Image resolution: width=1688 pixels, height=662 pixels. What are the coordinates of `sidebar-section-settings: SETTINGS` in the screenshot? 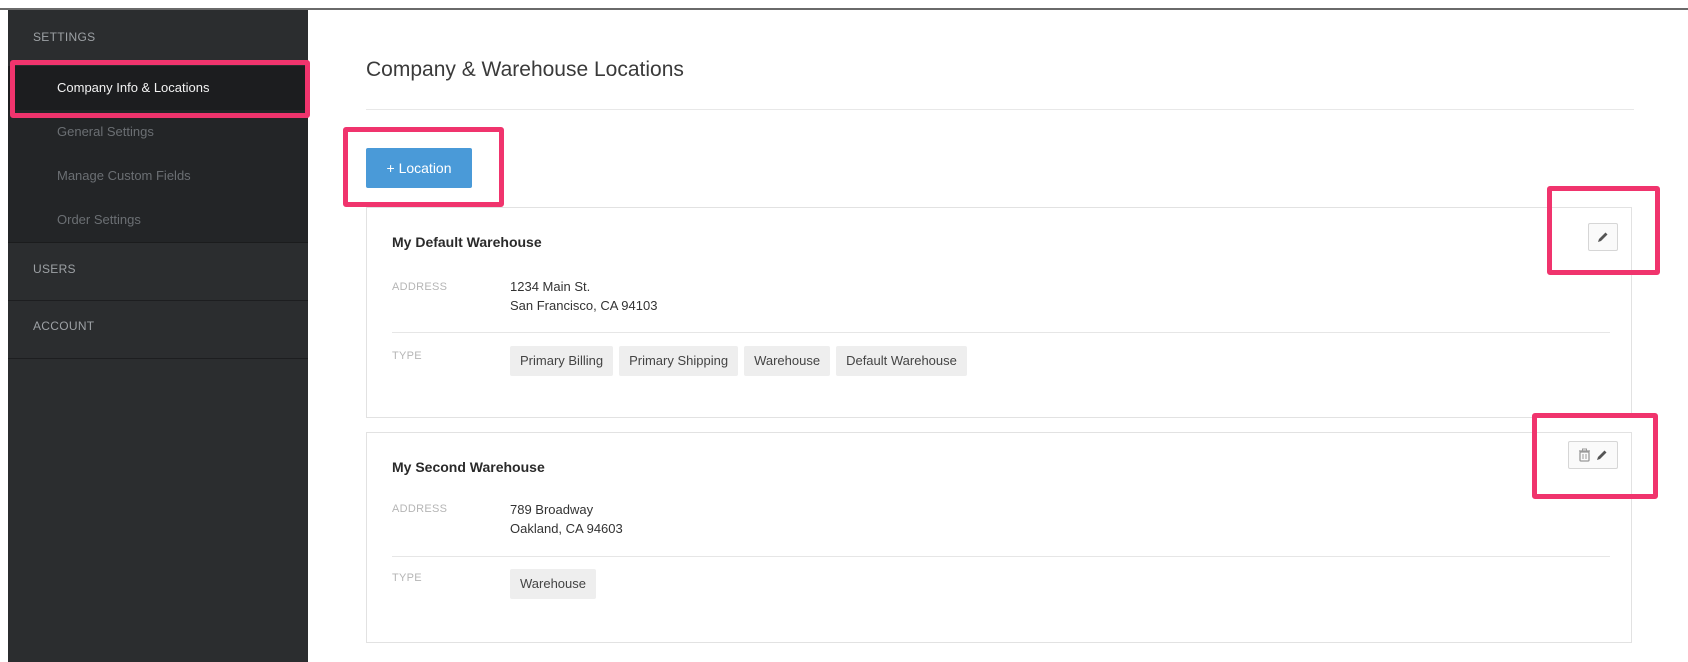 It's located at (158, 48).